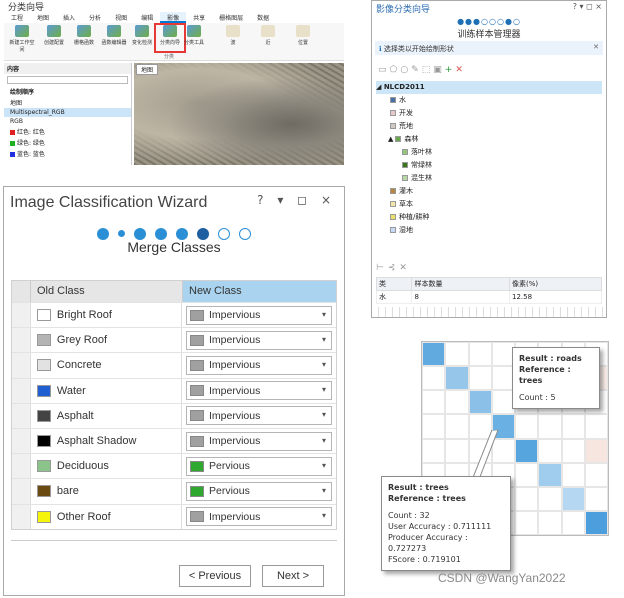 Image resolution: width=624 pixels, height=598 pixels. What do you see at coordinates (67, 80) in the screenshot?
I see `contents-search-input` at bounding box center [67, 80].